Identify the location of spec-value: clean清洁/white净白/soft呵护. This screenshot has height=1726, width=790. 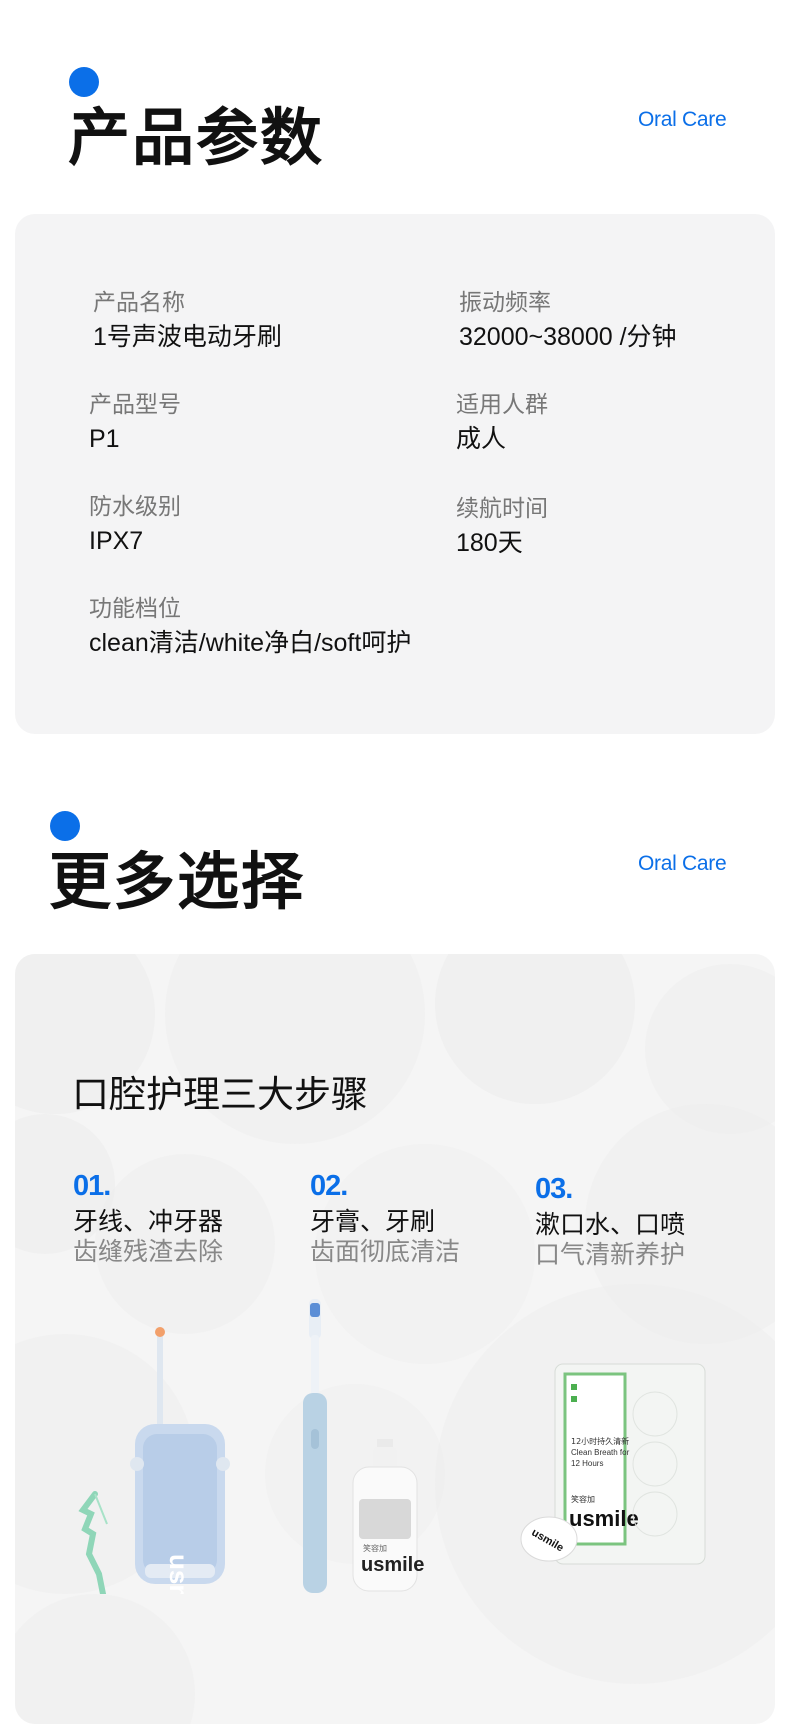
(250, 643).